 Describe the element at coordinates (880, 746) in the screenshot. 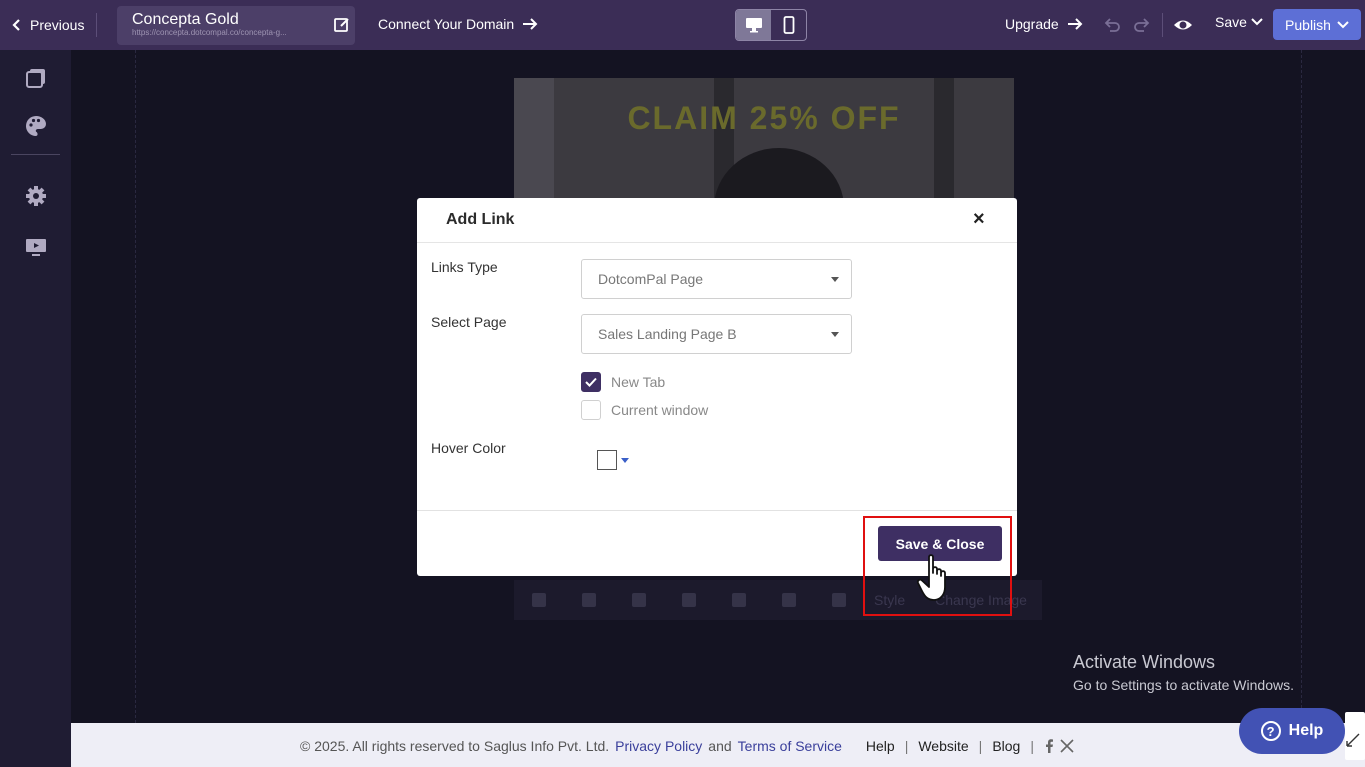

I see `footer-help-link: Help` at that location.